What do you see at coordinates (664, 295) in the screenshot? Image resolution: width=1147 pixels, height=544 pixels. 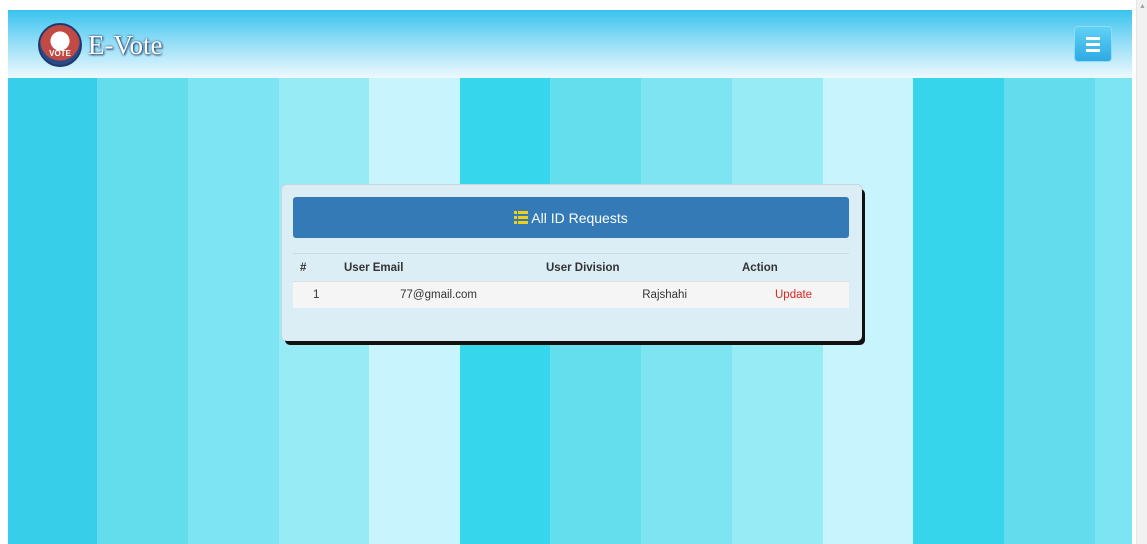 I see `row-division: Rajshahi` at bounding box center [664, 295].